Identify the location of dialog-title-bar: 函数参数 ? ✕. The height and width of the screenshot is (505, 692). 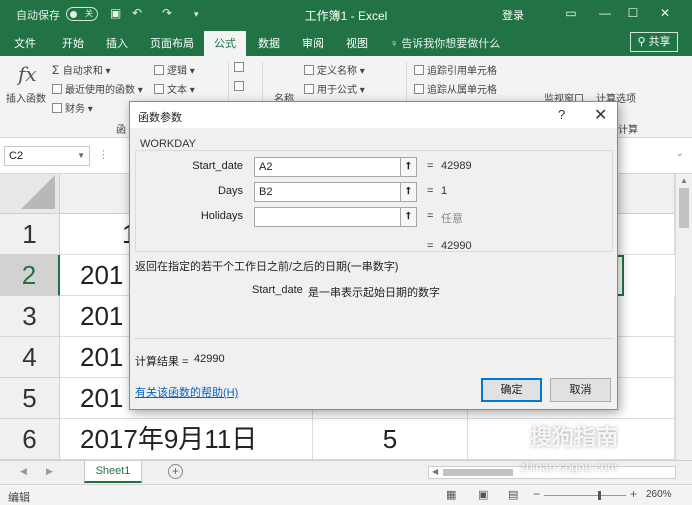
(373, 115).